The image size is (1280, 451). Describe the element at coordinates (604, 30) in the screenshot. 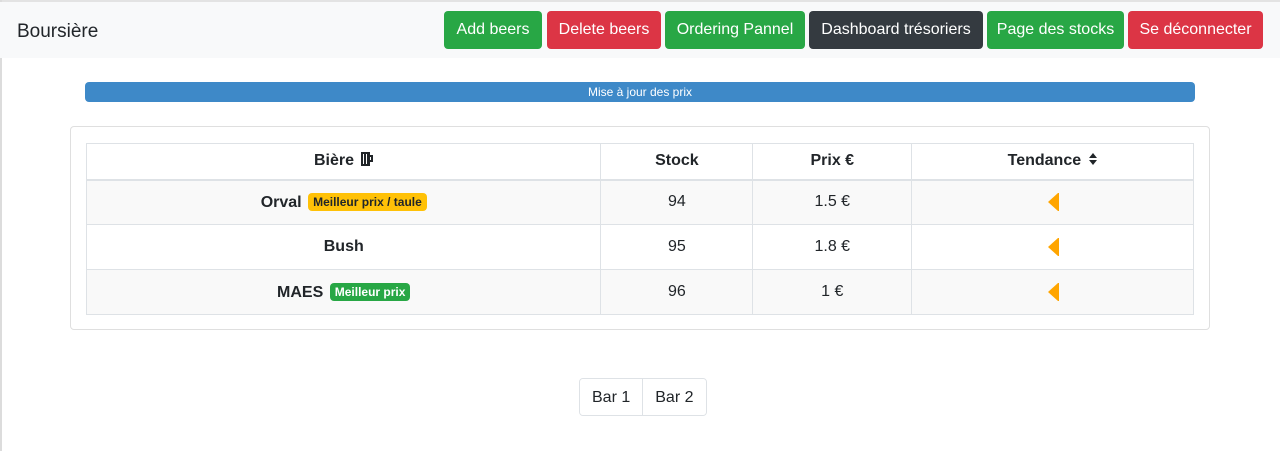

I see `delete-beers-button: Delete beers` at that location.